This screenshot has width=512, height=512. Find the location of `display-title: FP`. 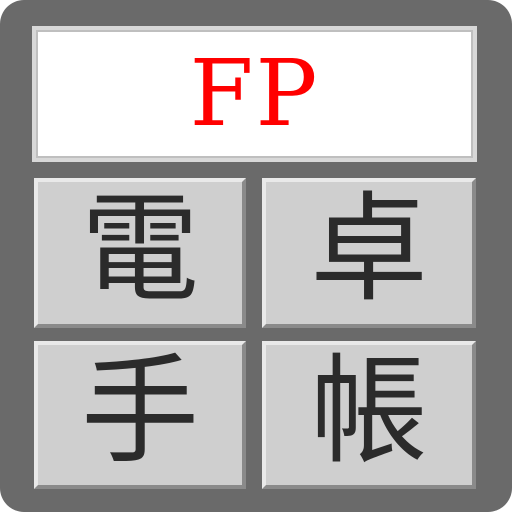

display-title: FP is located at coordinates (254, 93).